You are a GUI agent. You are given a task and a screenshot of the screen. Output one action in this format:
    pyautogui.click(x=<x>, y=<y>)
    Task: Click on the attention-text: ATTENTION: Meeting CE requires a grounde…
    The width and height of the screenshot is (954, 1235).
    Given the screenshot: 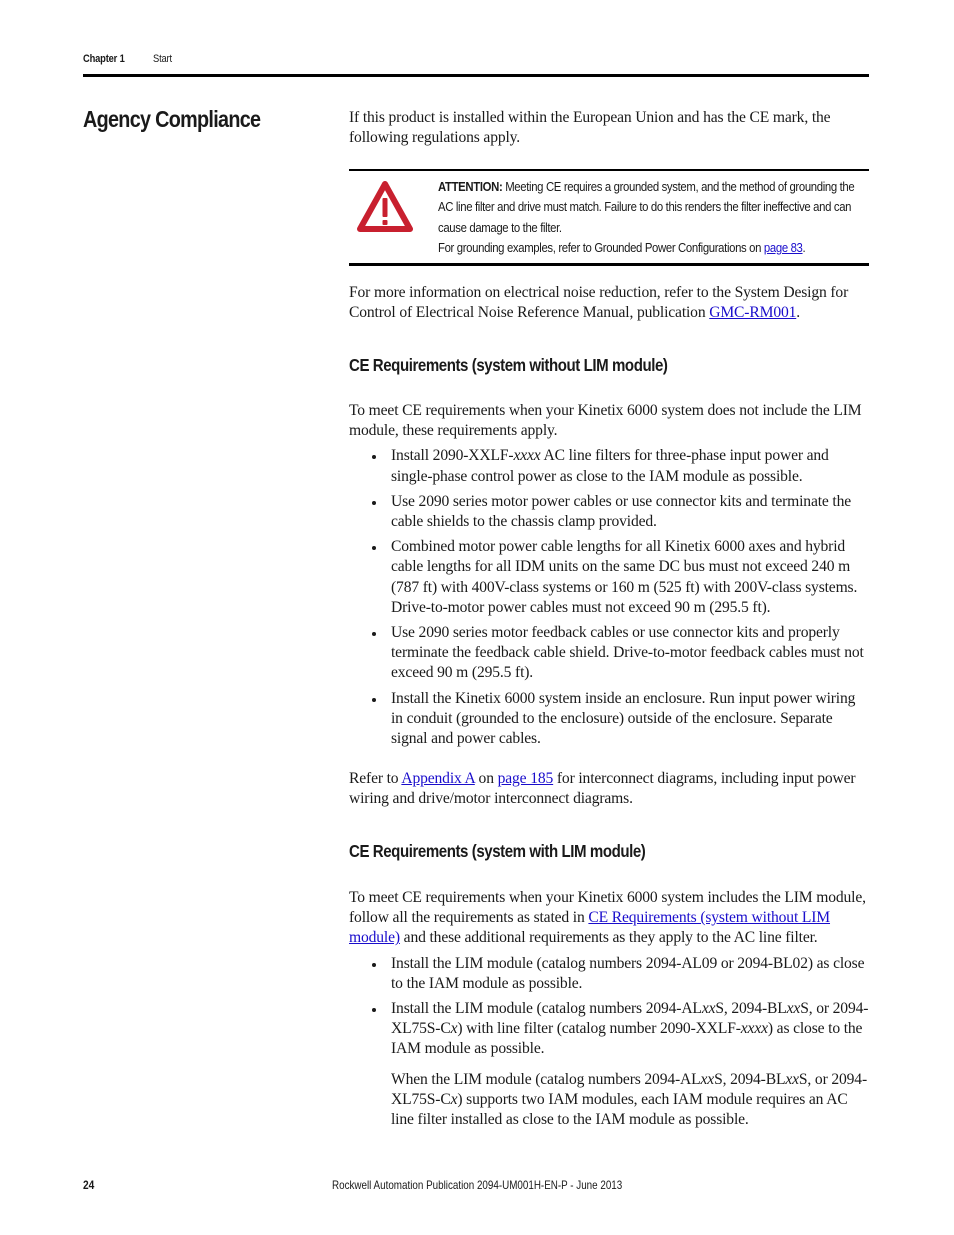 What is the action you would take?
    pyautogui.click(x=646, y=217)
    